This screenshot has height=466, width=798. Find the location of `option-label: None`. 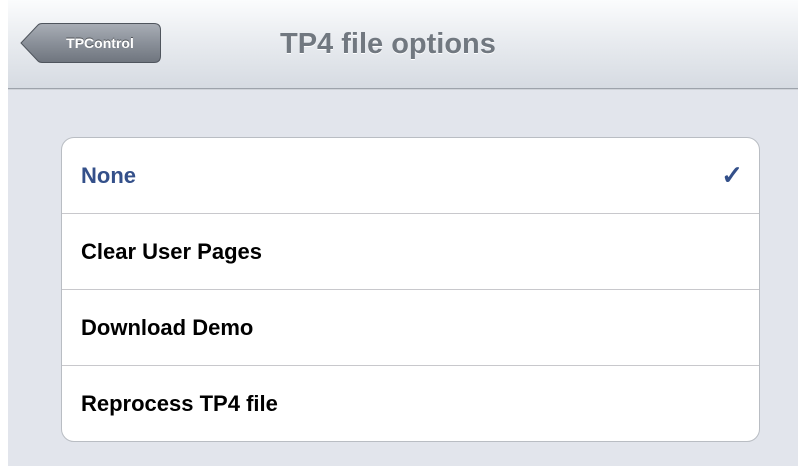

option-label: None is located at coordinates (108, 175).